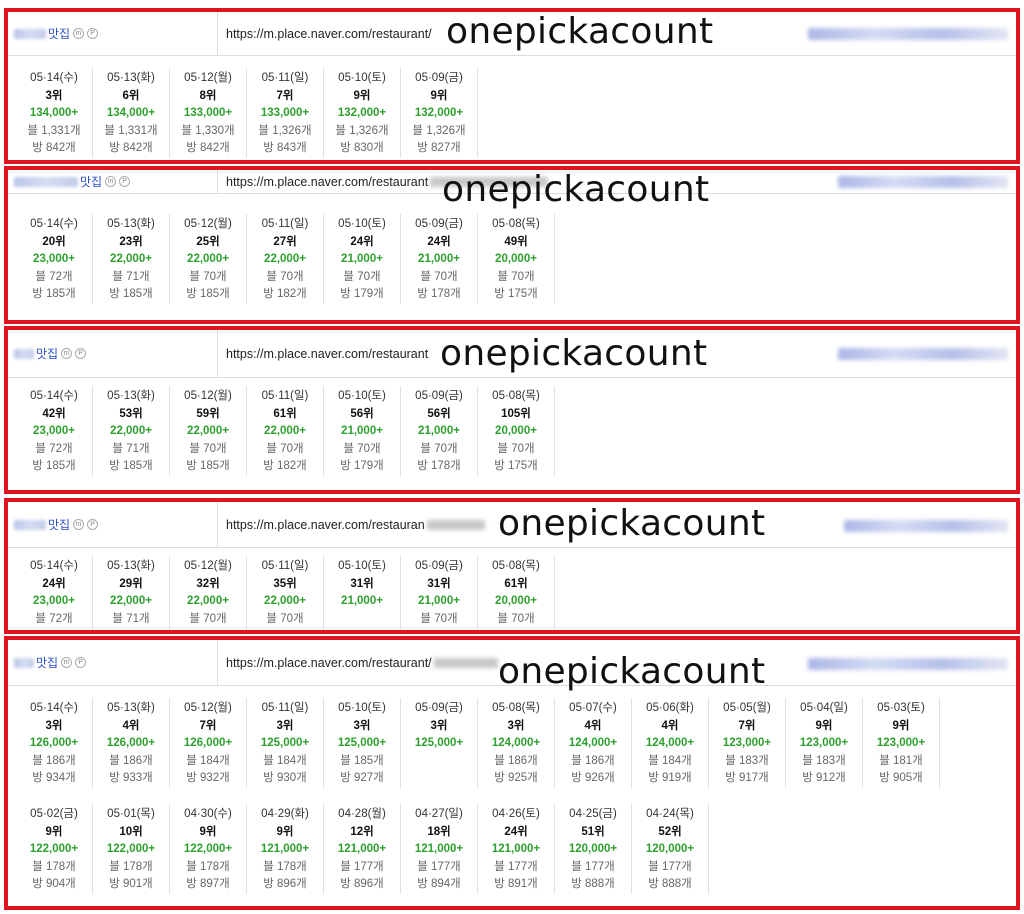 Image resolution: width=1024 pixels, height=914 pixels. Describe the element at coordinates (285, 113) in the screenshot. I see `day-cell: 05·11(일) 7위 133,000+ 블 1,326개 방 843개` at that location.